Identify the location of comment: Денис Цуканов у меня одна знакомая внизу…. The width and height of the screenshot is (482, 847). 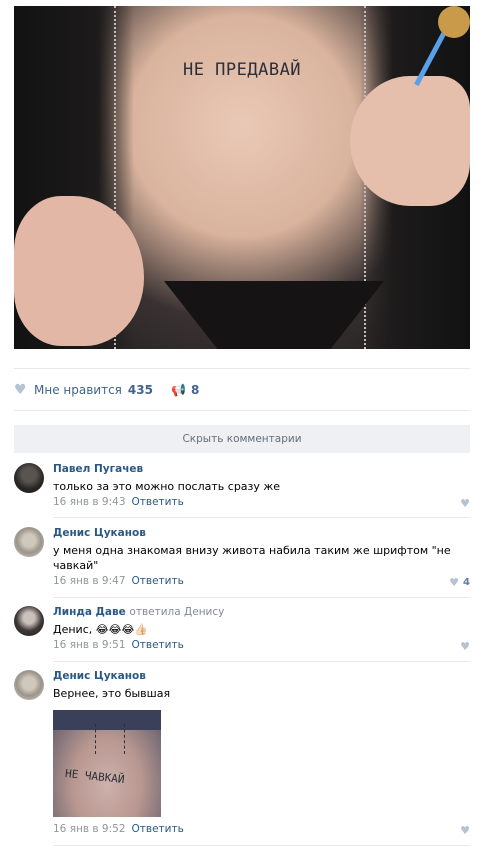
(242, 558).